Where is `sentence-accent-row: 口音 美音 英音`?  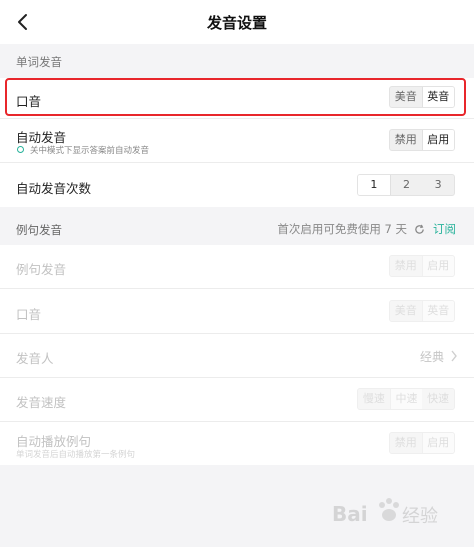
sentence-accent-row: 口音 美音 英音 is located at coordinates (237, 311).